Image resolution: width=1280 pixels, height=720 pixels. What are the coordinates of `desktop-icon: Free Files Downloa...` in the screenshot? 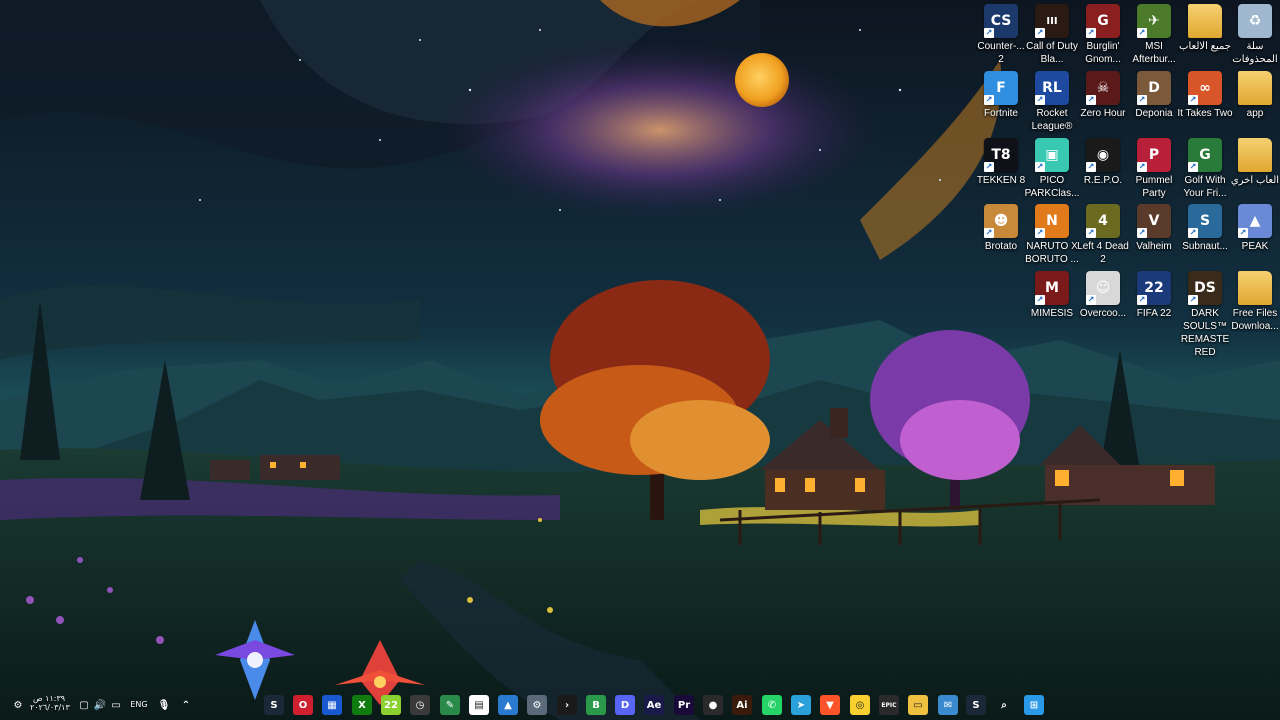 It's located at (1255, 302).